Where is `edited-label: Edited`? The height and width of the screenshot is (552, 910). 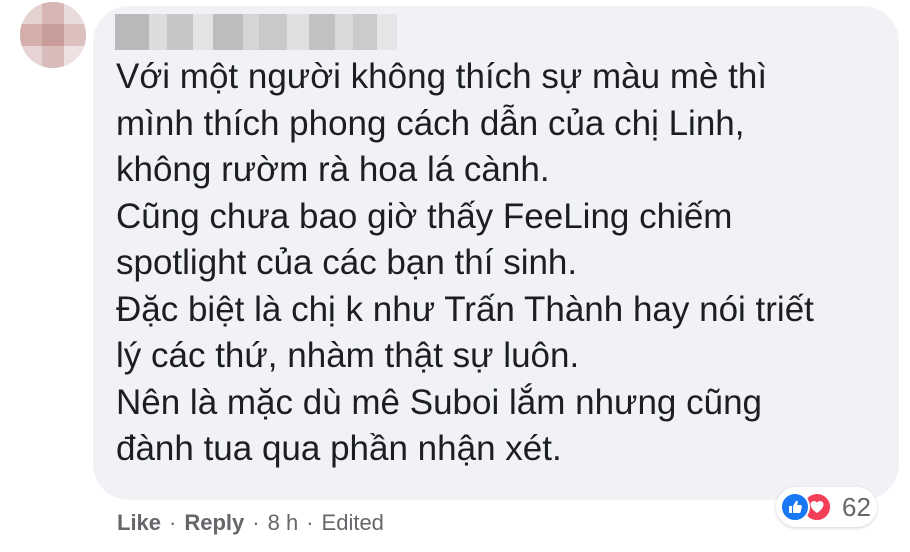 edited-label: Edited is located at coordinates (353, 523).